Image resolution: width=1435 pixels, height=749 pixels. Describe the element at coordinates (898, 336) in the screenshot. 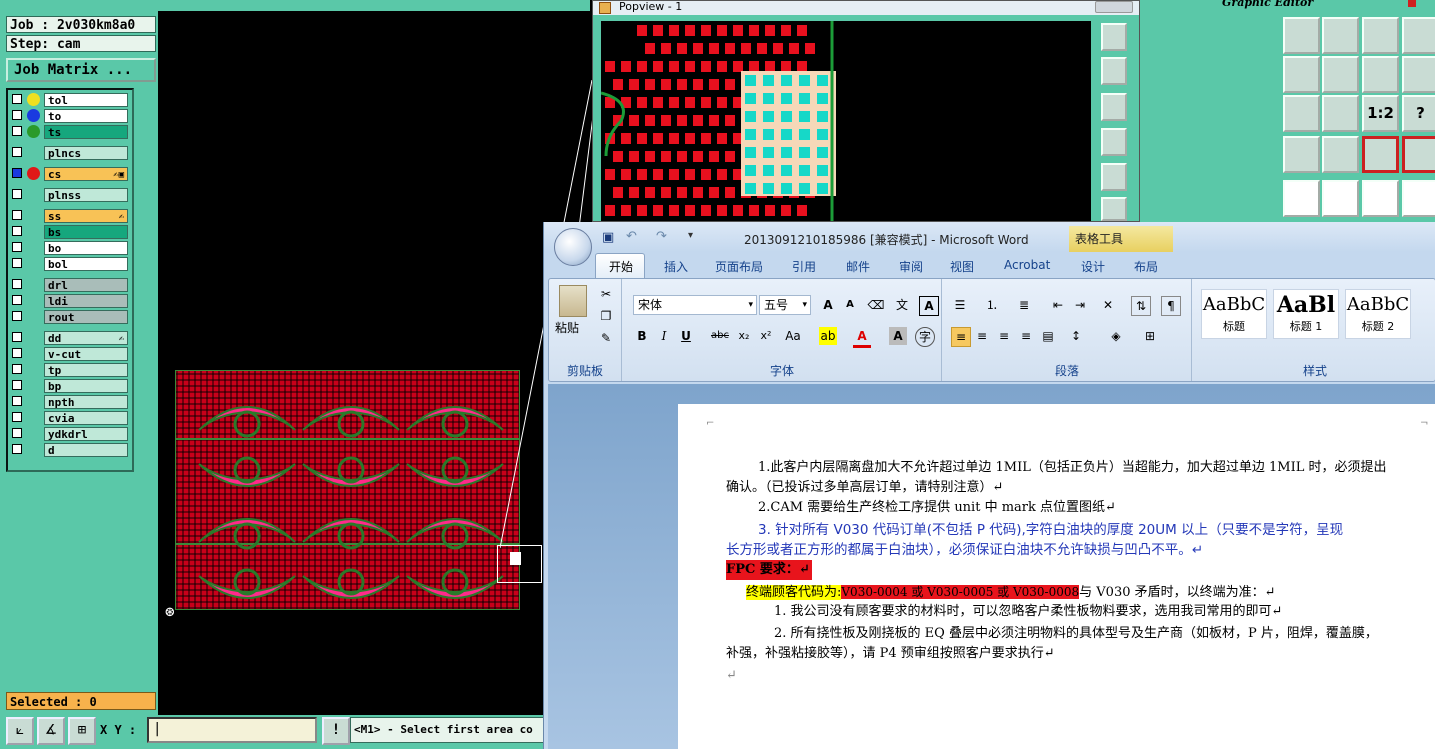

I see `char-shading-icon: A` at that location.